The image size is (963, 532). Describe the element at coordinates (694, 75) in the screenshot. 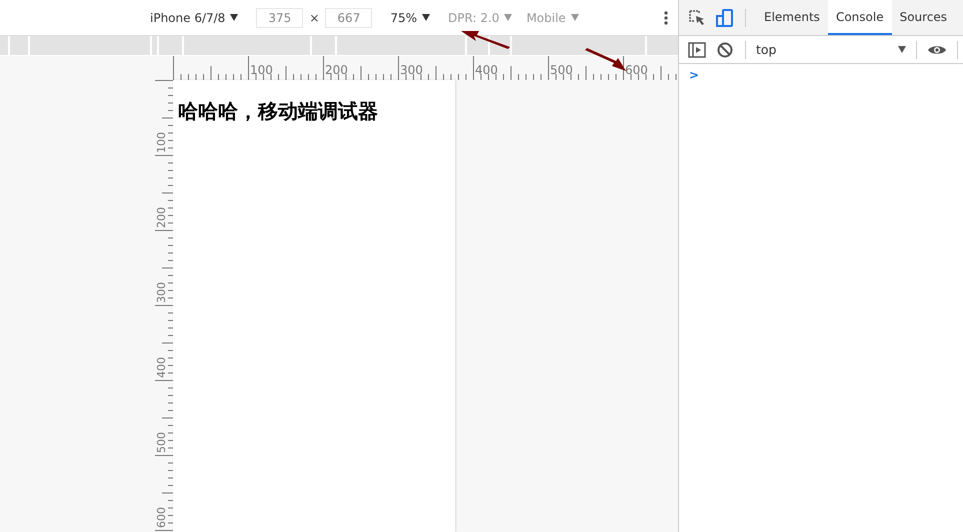

I see `console-prompt: >` at that location.